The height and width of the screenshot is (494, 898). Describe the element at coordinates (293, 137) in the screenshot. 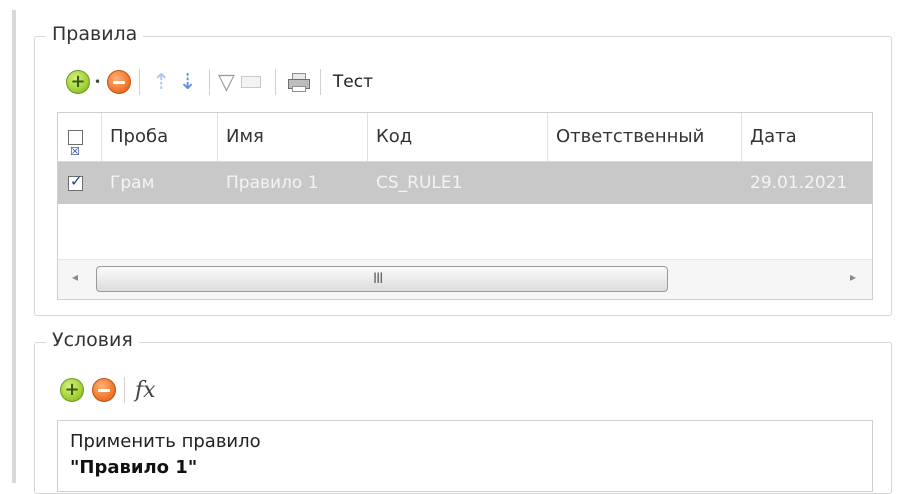

I see `column-header-name: Имя` at that location.